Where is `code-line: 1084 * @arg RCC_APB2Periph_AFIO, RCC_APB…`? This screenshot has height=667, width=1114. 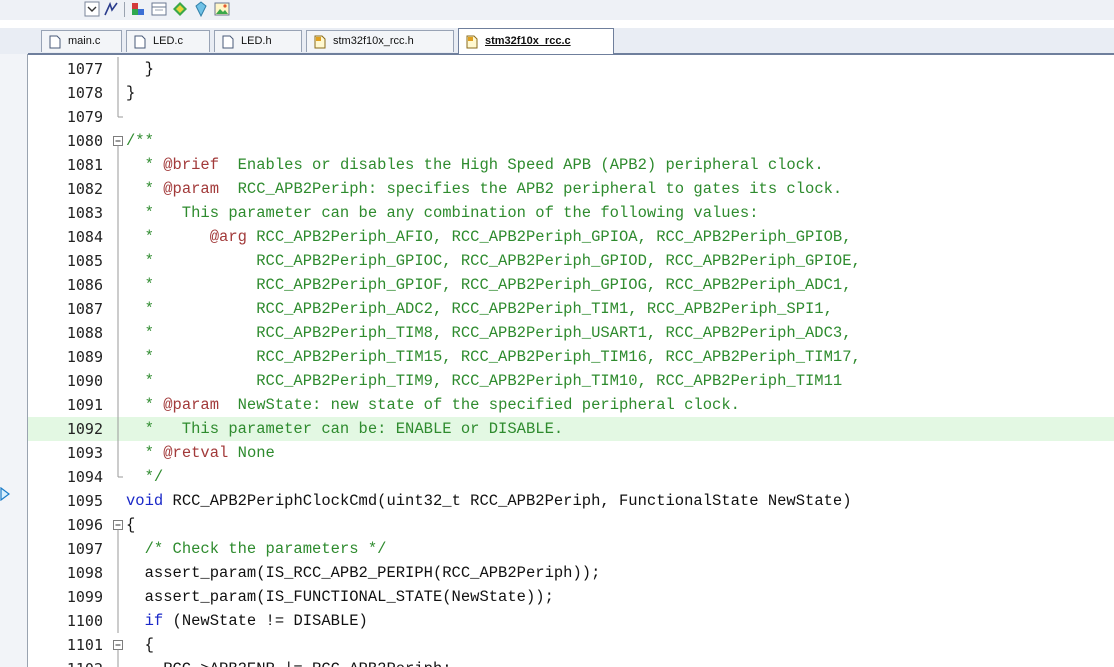
code-line: 1084 * @arg RCC_APB2Periph_AFIO, RCC_APB… is located at coordinates (571, 237).